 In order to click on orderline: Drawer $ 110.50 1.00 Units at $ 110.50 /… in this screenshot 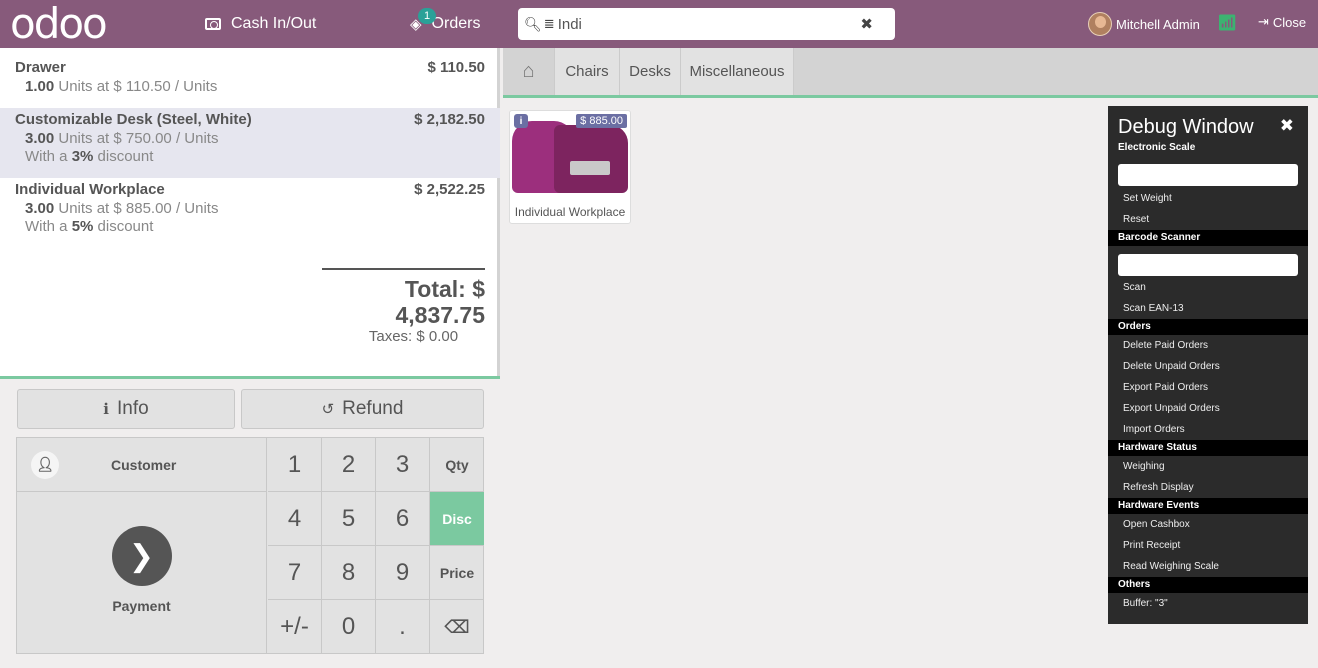, I will do `click(250, 84)`.